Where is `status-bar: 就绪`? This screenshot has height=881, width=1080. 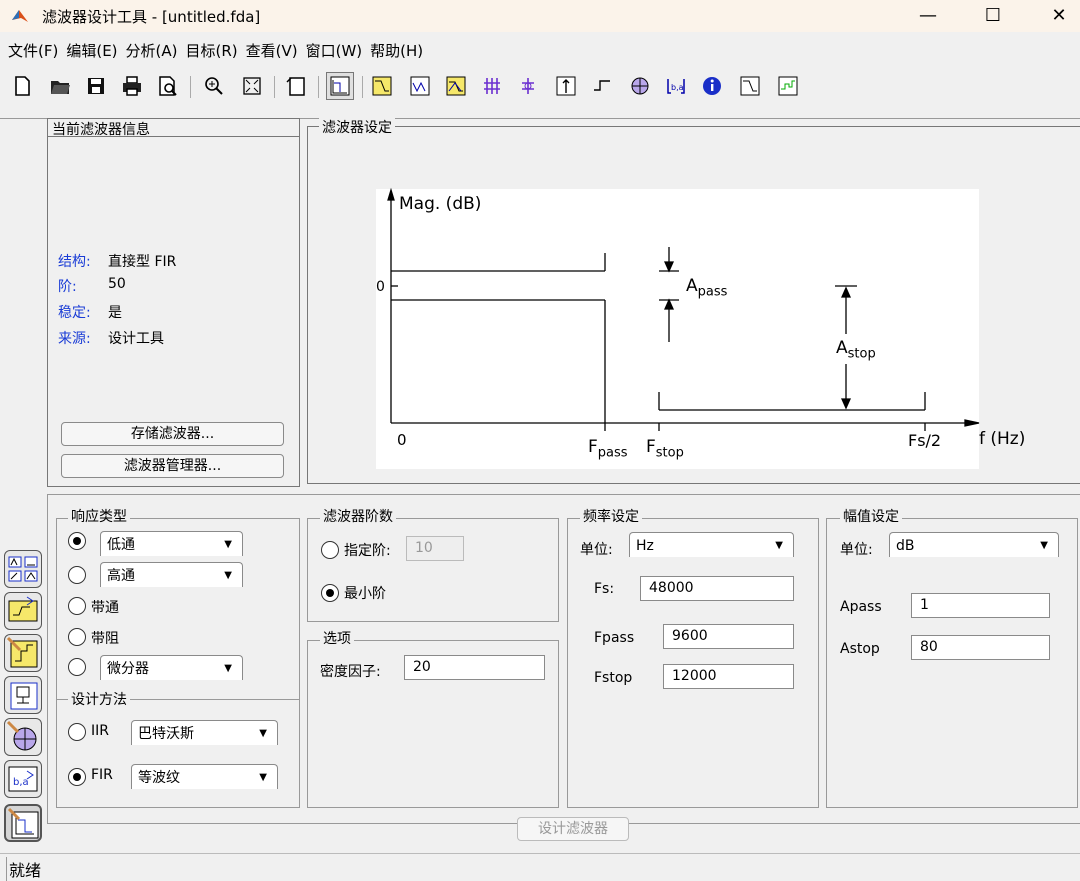 status-bar: 就绪 is located at coordinates (540, 867).